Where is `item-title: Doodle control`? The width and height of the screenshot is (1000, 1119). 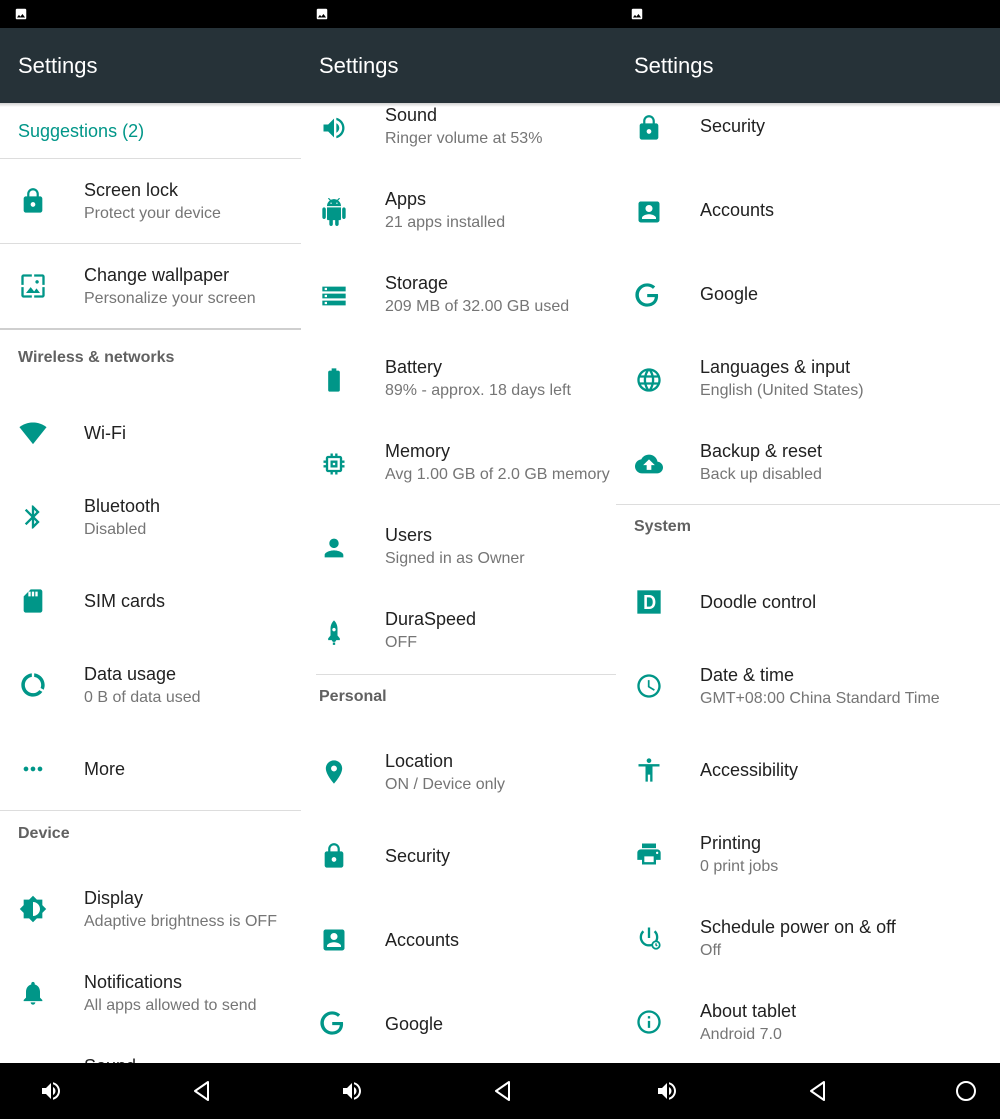 item-title: Doodle control is located at coordinates (758, 602).